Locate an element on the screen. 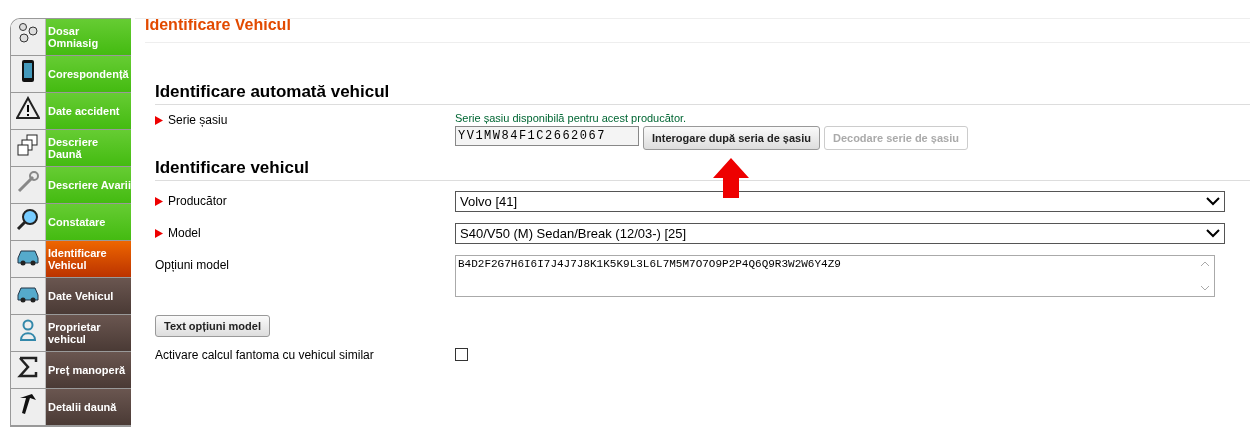  sigma-icon is located at coordinates (28, 367).